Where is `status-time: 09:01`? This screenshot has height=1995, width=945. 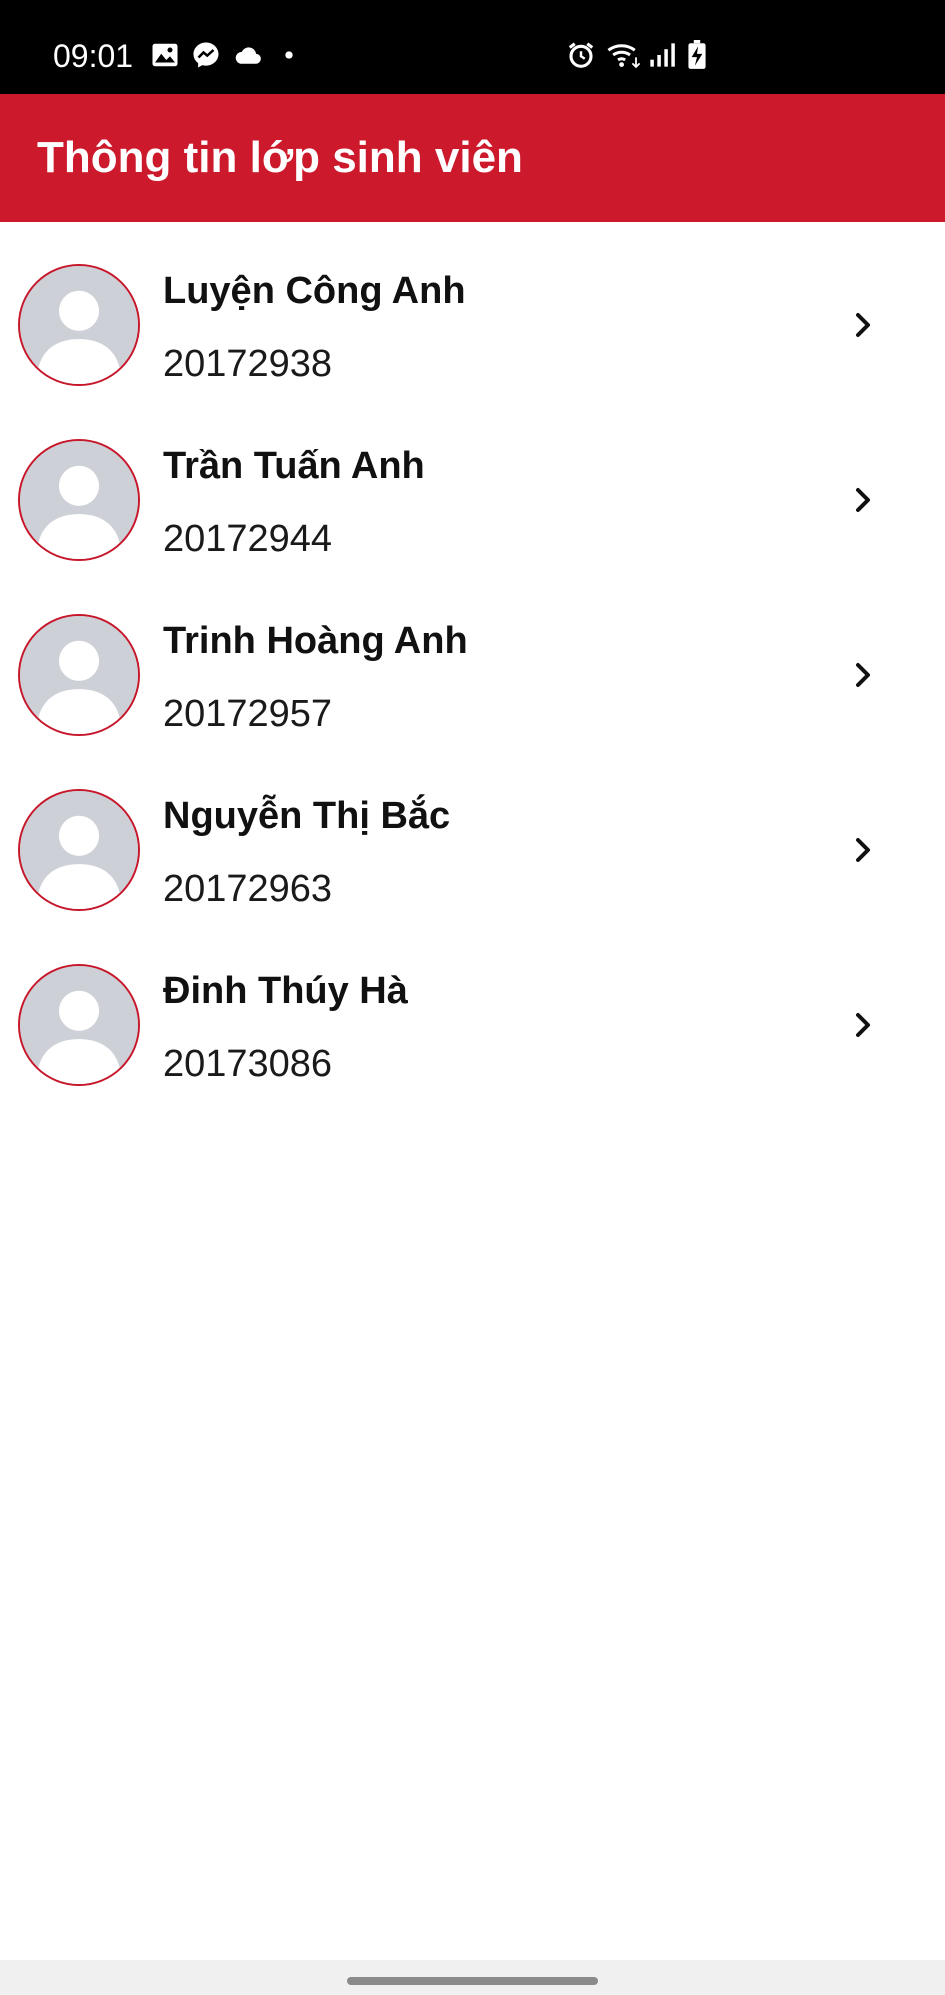
status-time: 09:01 is located at coordinates (93, 56).